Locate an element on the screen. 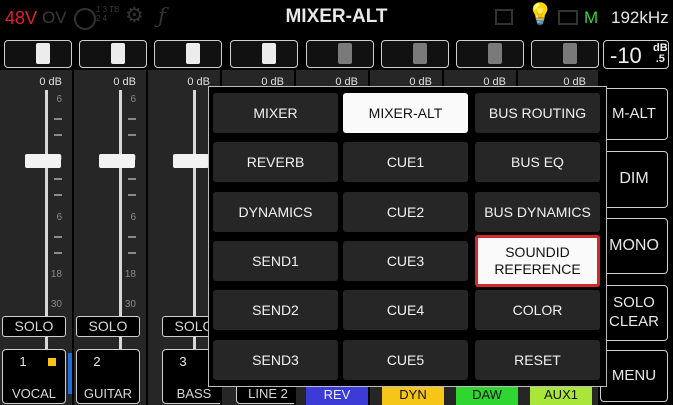  menu-button: MENU is located at coordinates (634, 376).